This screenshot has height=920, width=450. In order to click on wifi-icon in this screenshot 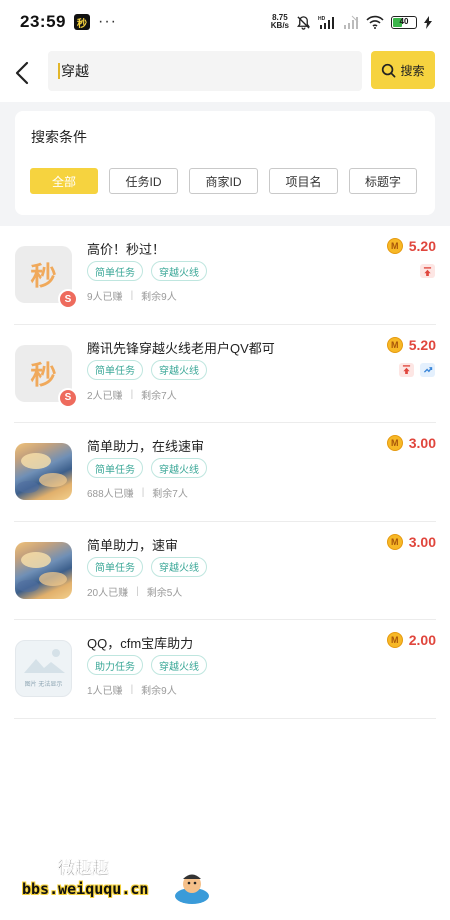, I will do `click(375, 22)`.